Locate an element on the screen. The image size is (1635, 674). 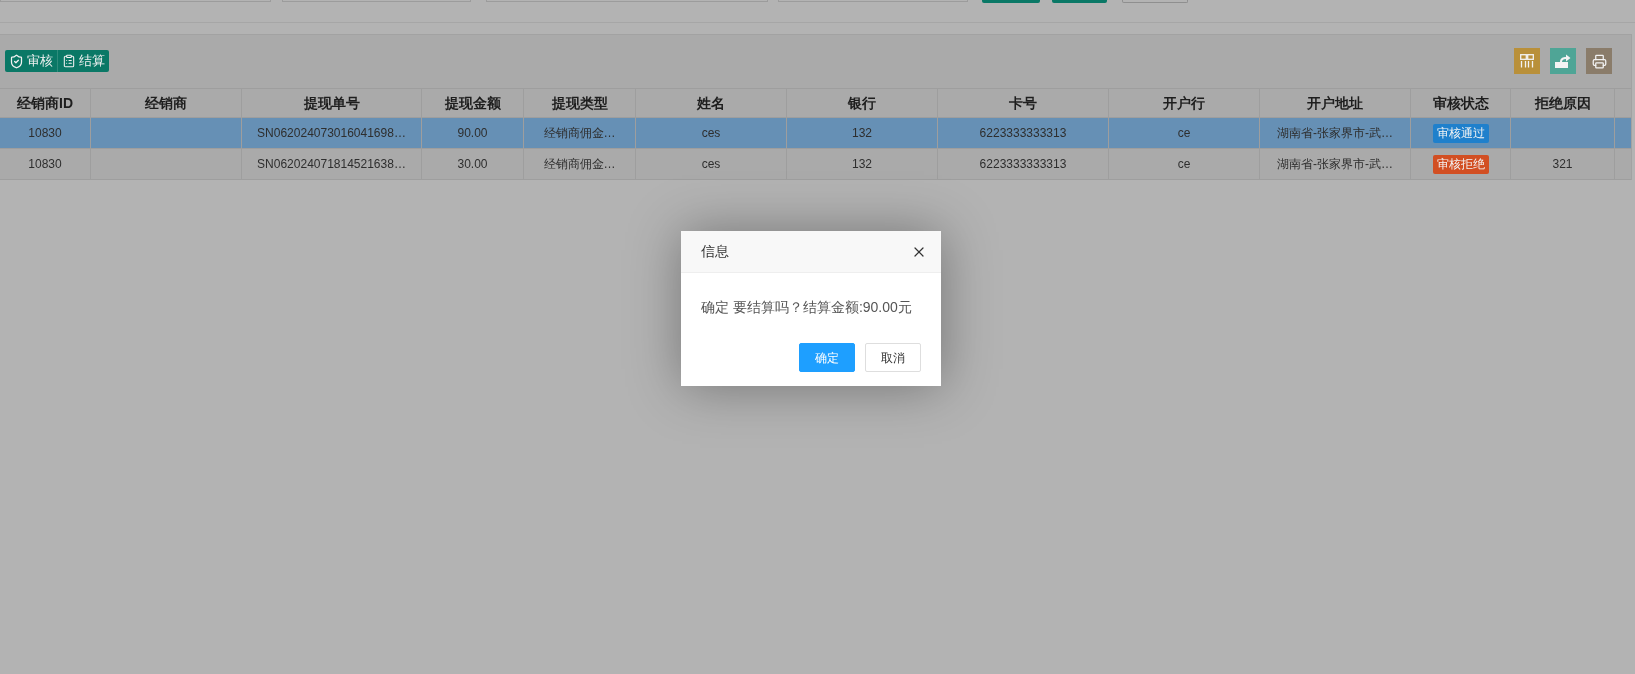
column-header: 姓名 is located at coordinates (711, 103).